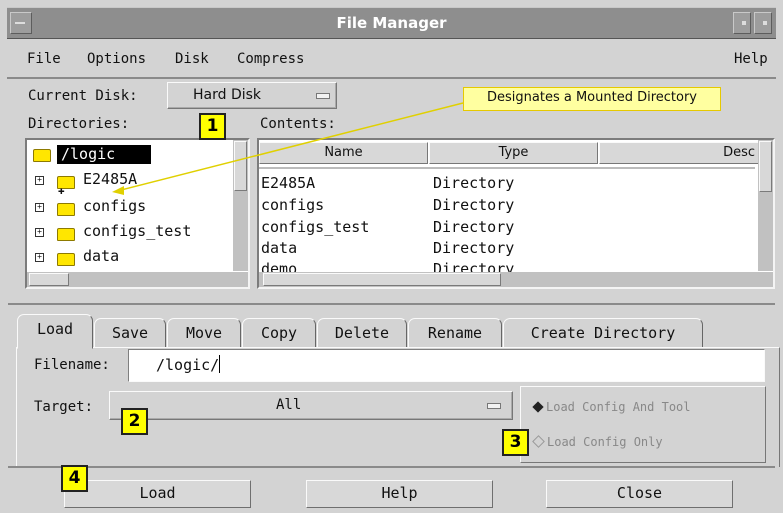 Image resolution: width=783 pixels, height=513 pixels. Describe the element at coordinates (44, 59) in the screenshot. I see `menu-file: File` at that location.